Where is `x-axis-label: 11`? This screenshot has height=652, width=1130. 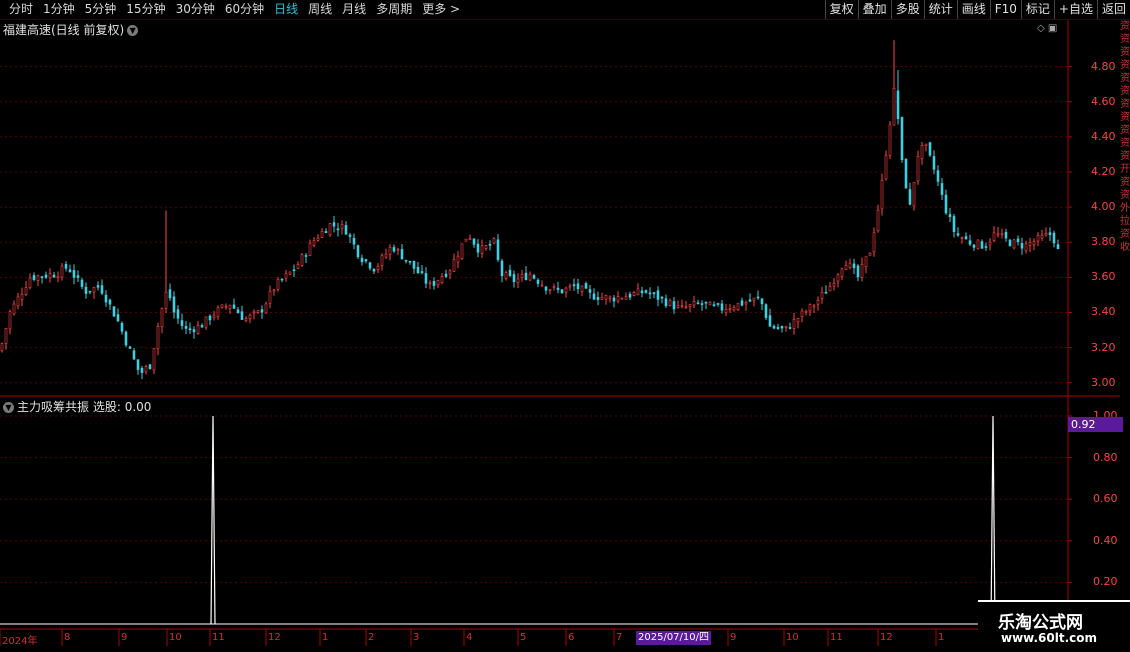
x-axis-label: 11 is located at coordinates (218, 637).